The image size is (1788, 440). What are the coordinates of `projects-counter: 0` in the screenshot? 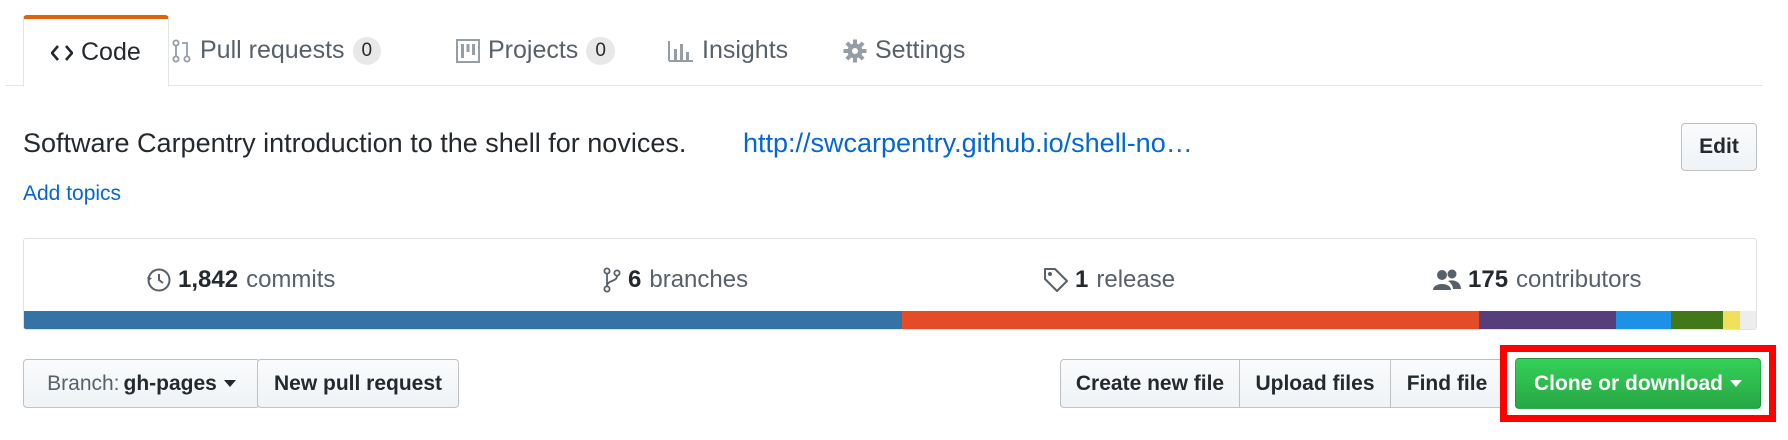 It's located at (600, 50).